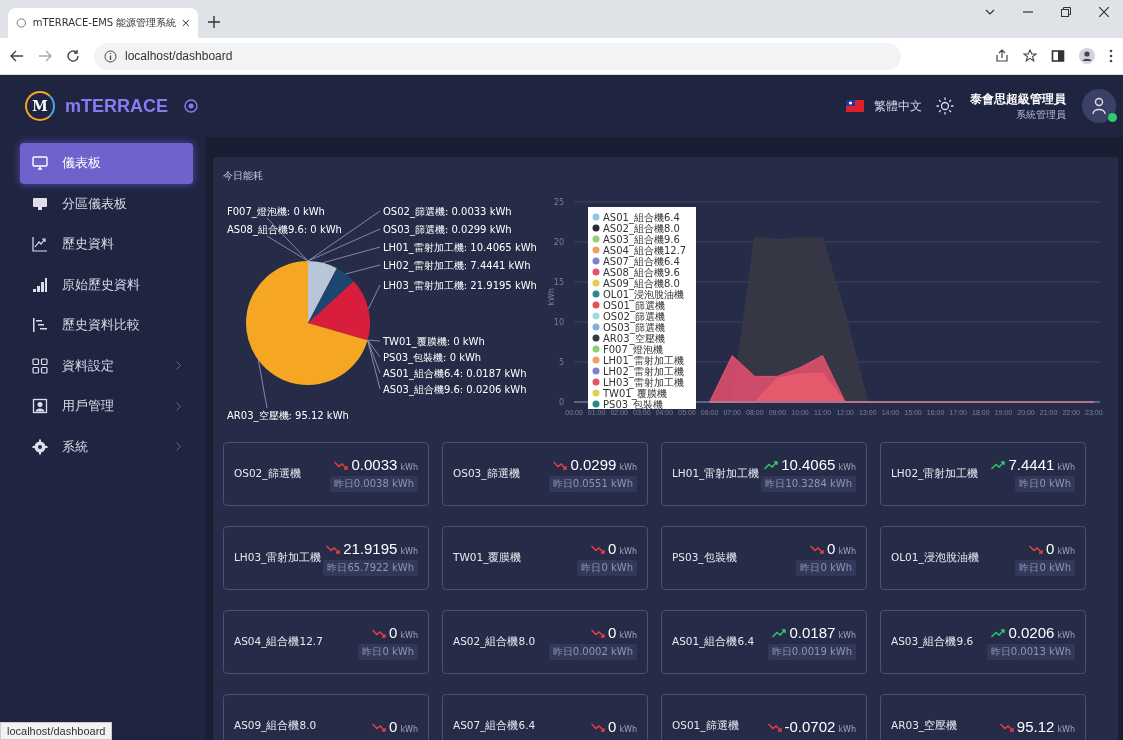 Image resolution: width=1123 pixels, height=740 pixels. I want to click on device-name: OL01_浸泡脫油機, so click(935, 558).